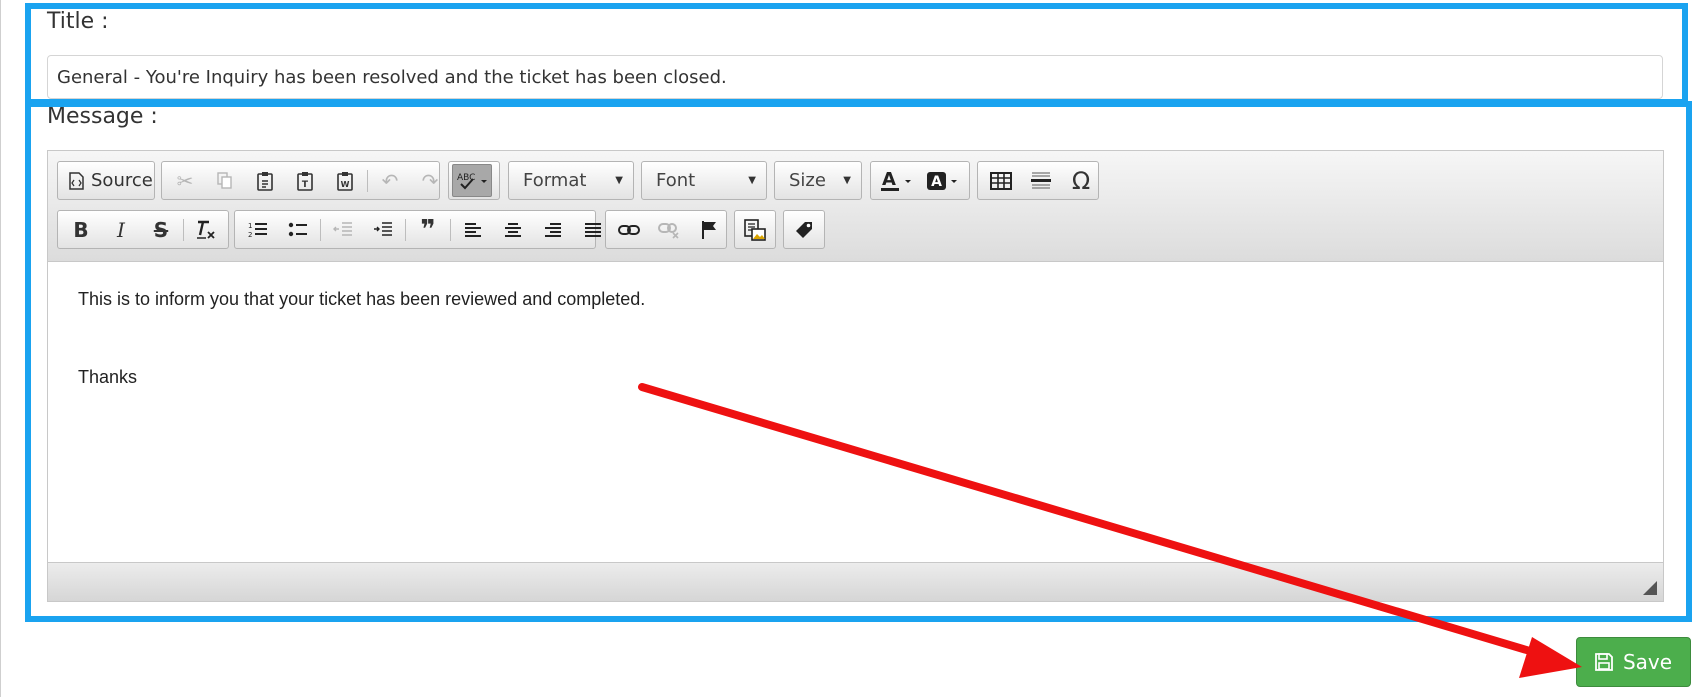  I want to click on floppy-disk-icon, so click(1604, 662).